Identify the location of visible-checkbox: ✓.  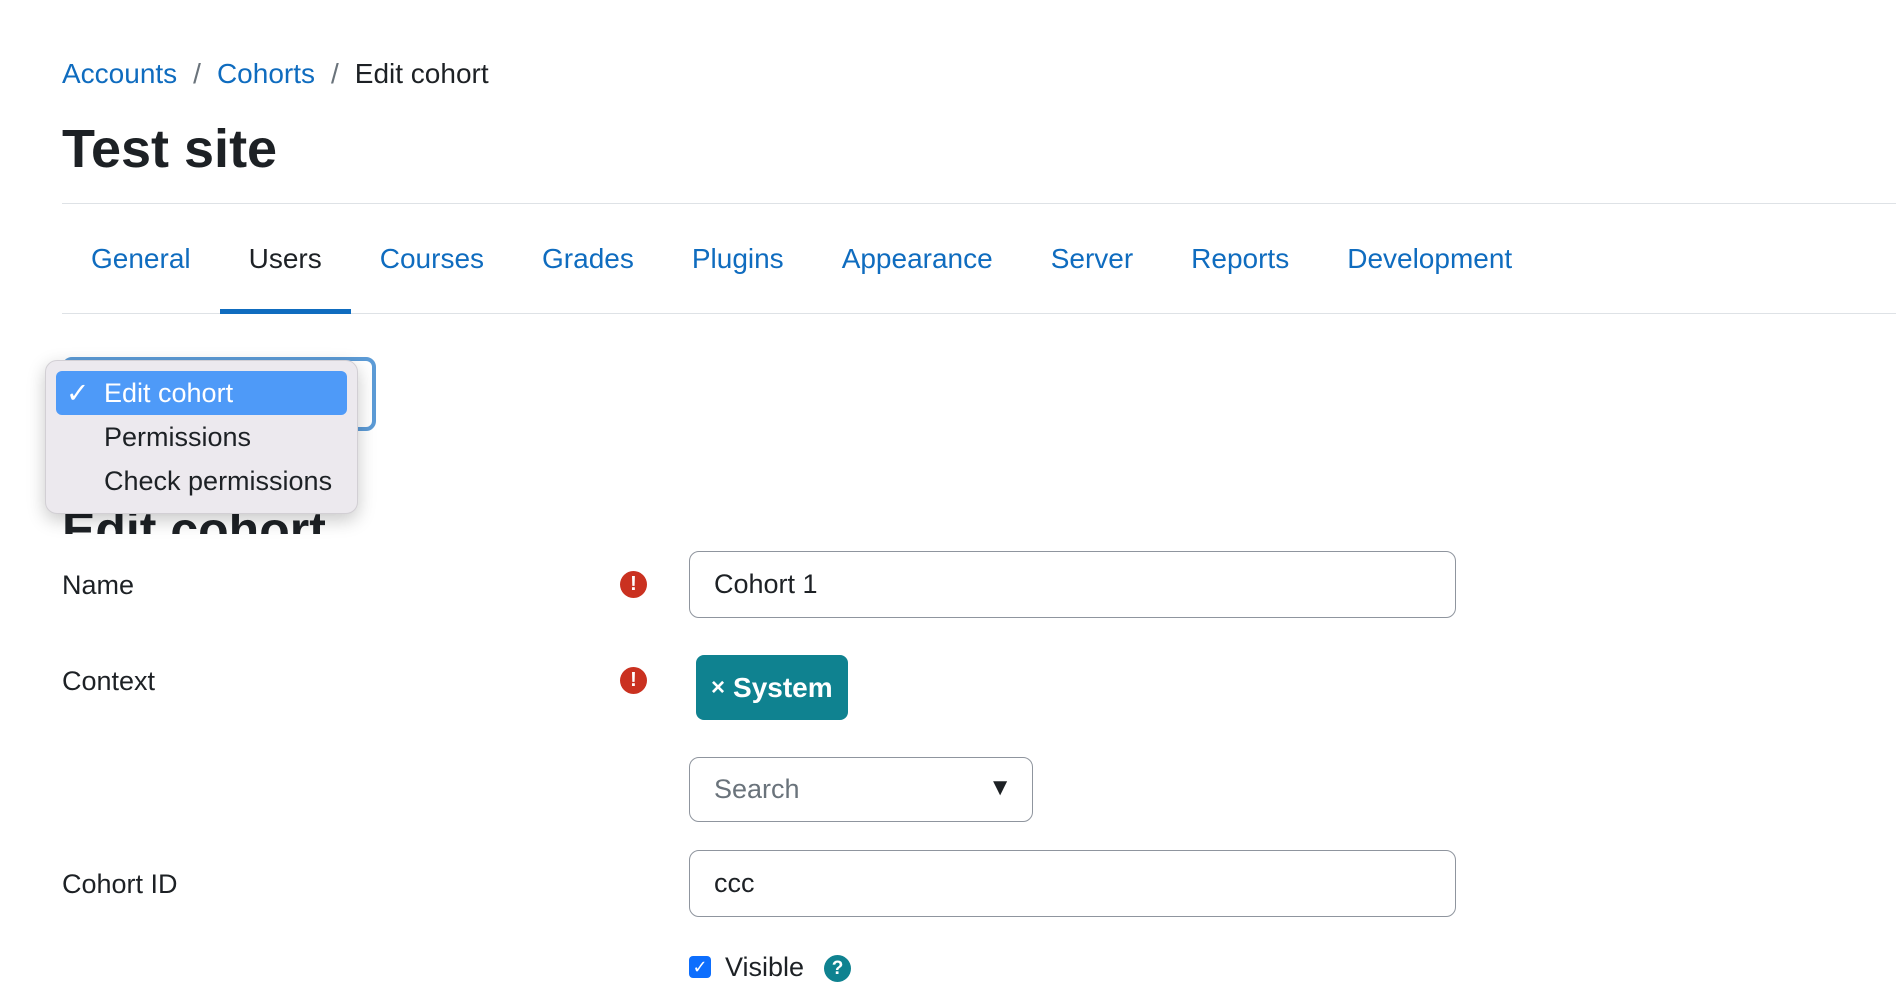
(700, 967).